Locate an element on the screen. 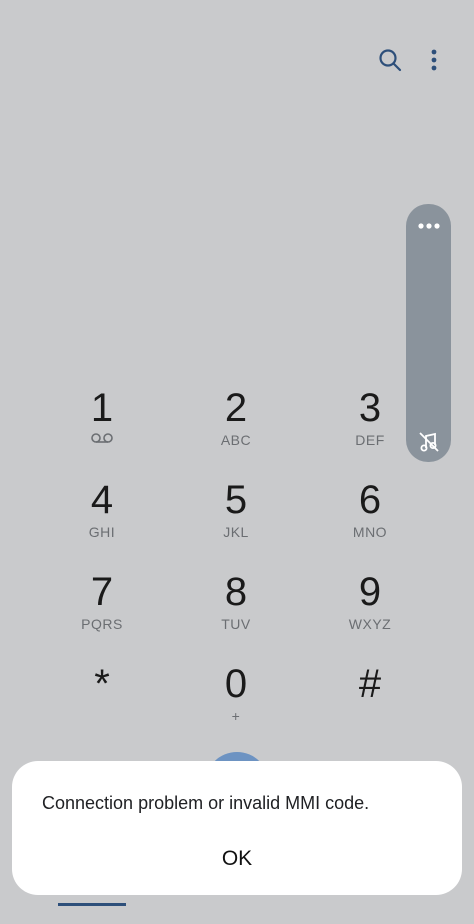 This screenshot has width=474, height=924. key-6: 6 MNO is located at coordinates (370, 518).